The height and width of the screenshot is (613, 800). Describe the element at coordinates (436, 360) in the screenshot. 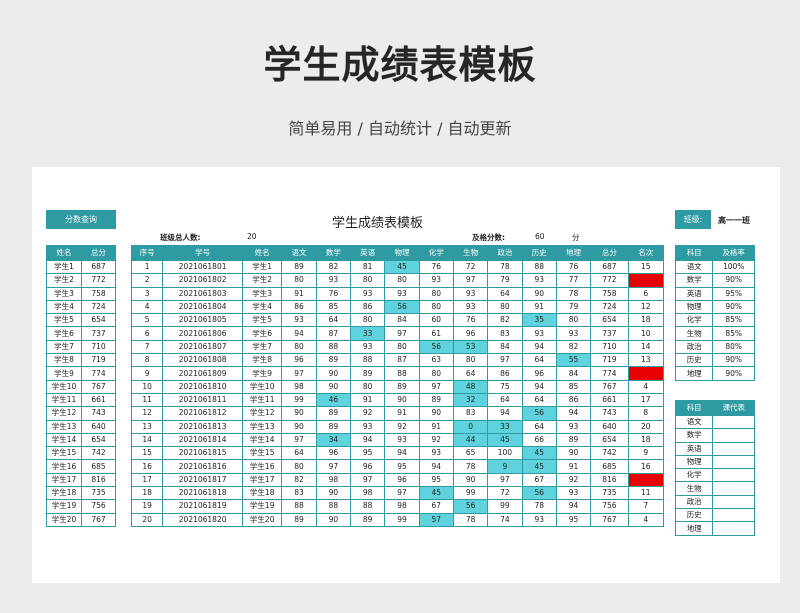

I see `table-cell: 63` at that location.